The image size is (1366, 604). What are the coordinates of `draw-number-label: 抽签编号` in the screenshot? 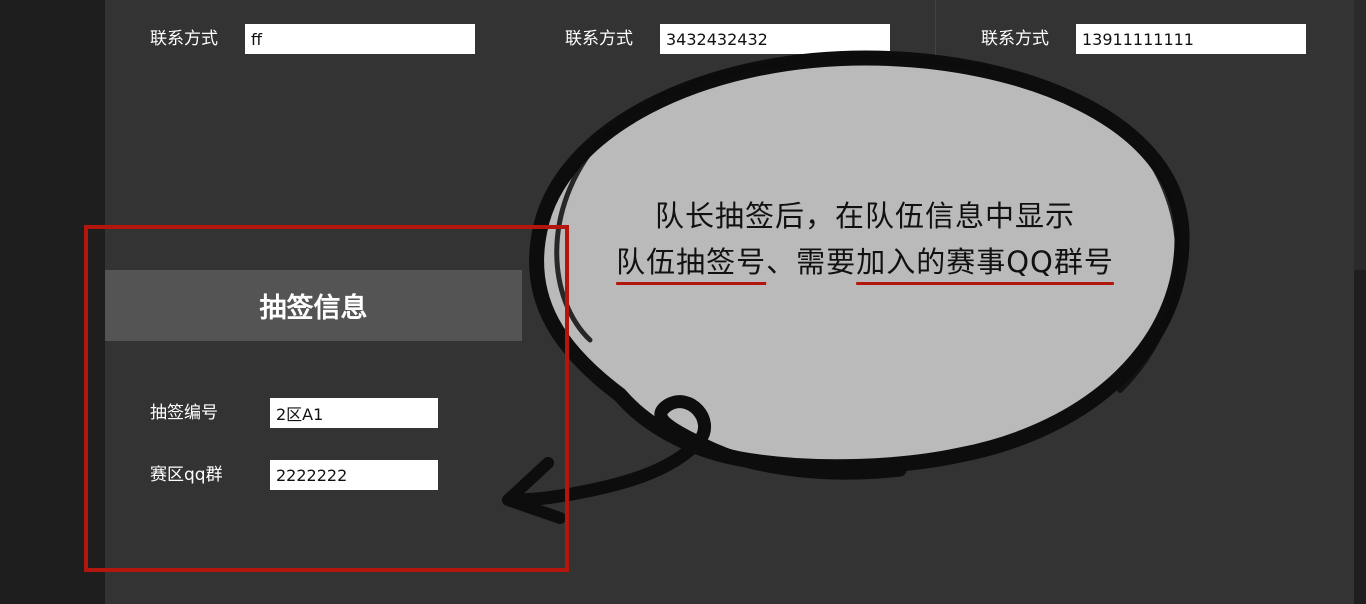 It's located at (184, 413).